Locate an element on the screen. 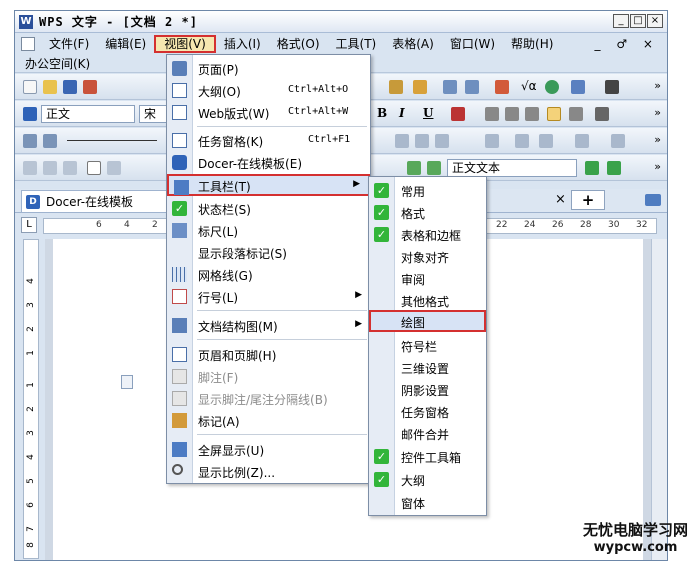 The width and height of the screenshot is (698, 561). menu-table: 表格(A) is located at coordinates (413, 44).